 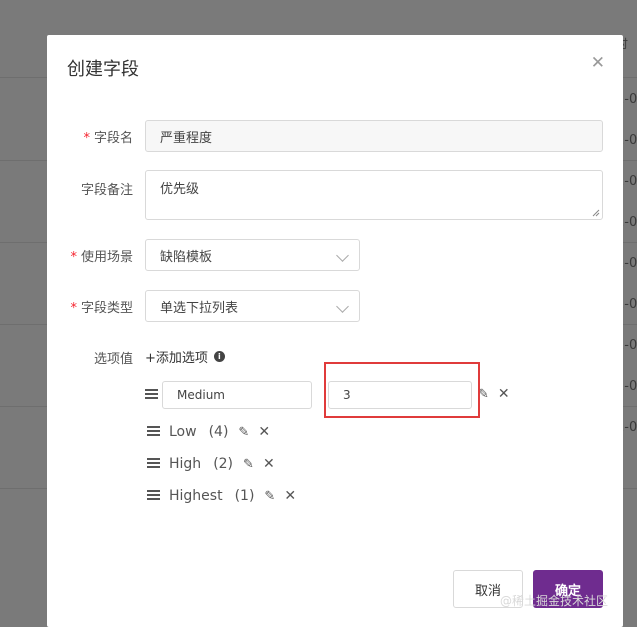 I want to click on option-name: Highest, so click(x=196, y=496).